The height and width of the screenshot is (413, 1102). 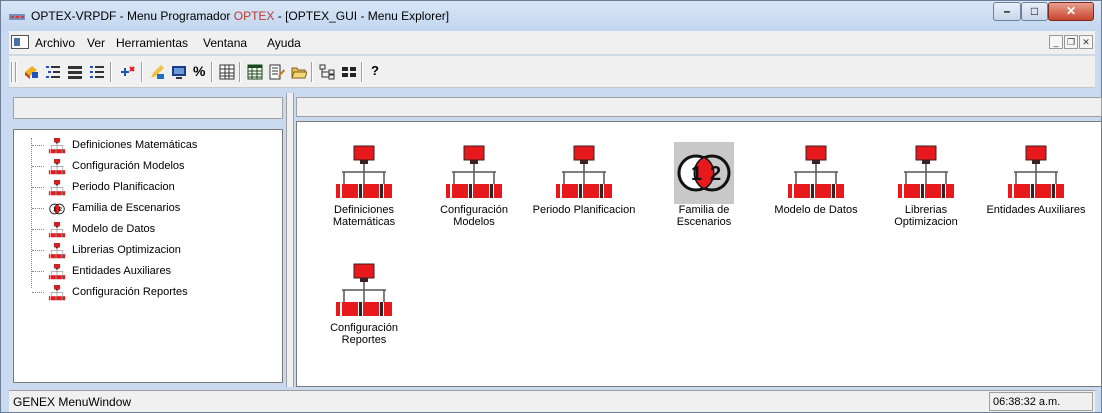 I want to click on svg-text: 1, so click(x=696, y=174).